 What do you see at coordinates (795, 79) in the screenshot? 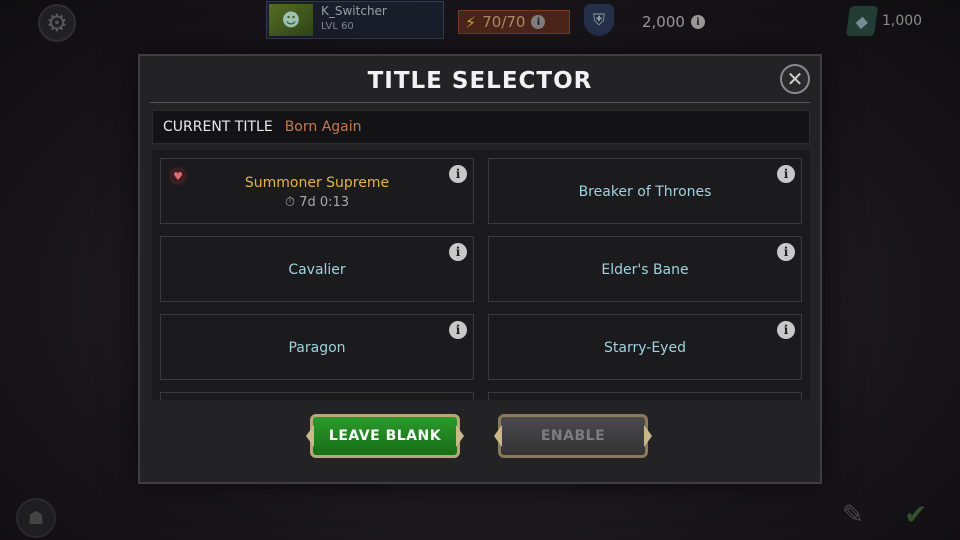
I see `close-button: ✕` at bounding box center [795, 79].